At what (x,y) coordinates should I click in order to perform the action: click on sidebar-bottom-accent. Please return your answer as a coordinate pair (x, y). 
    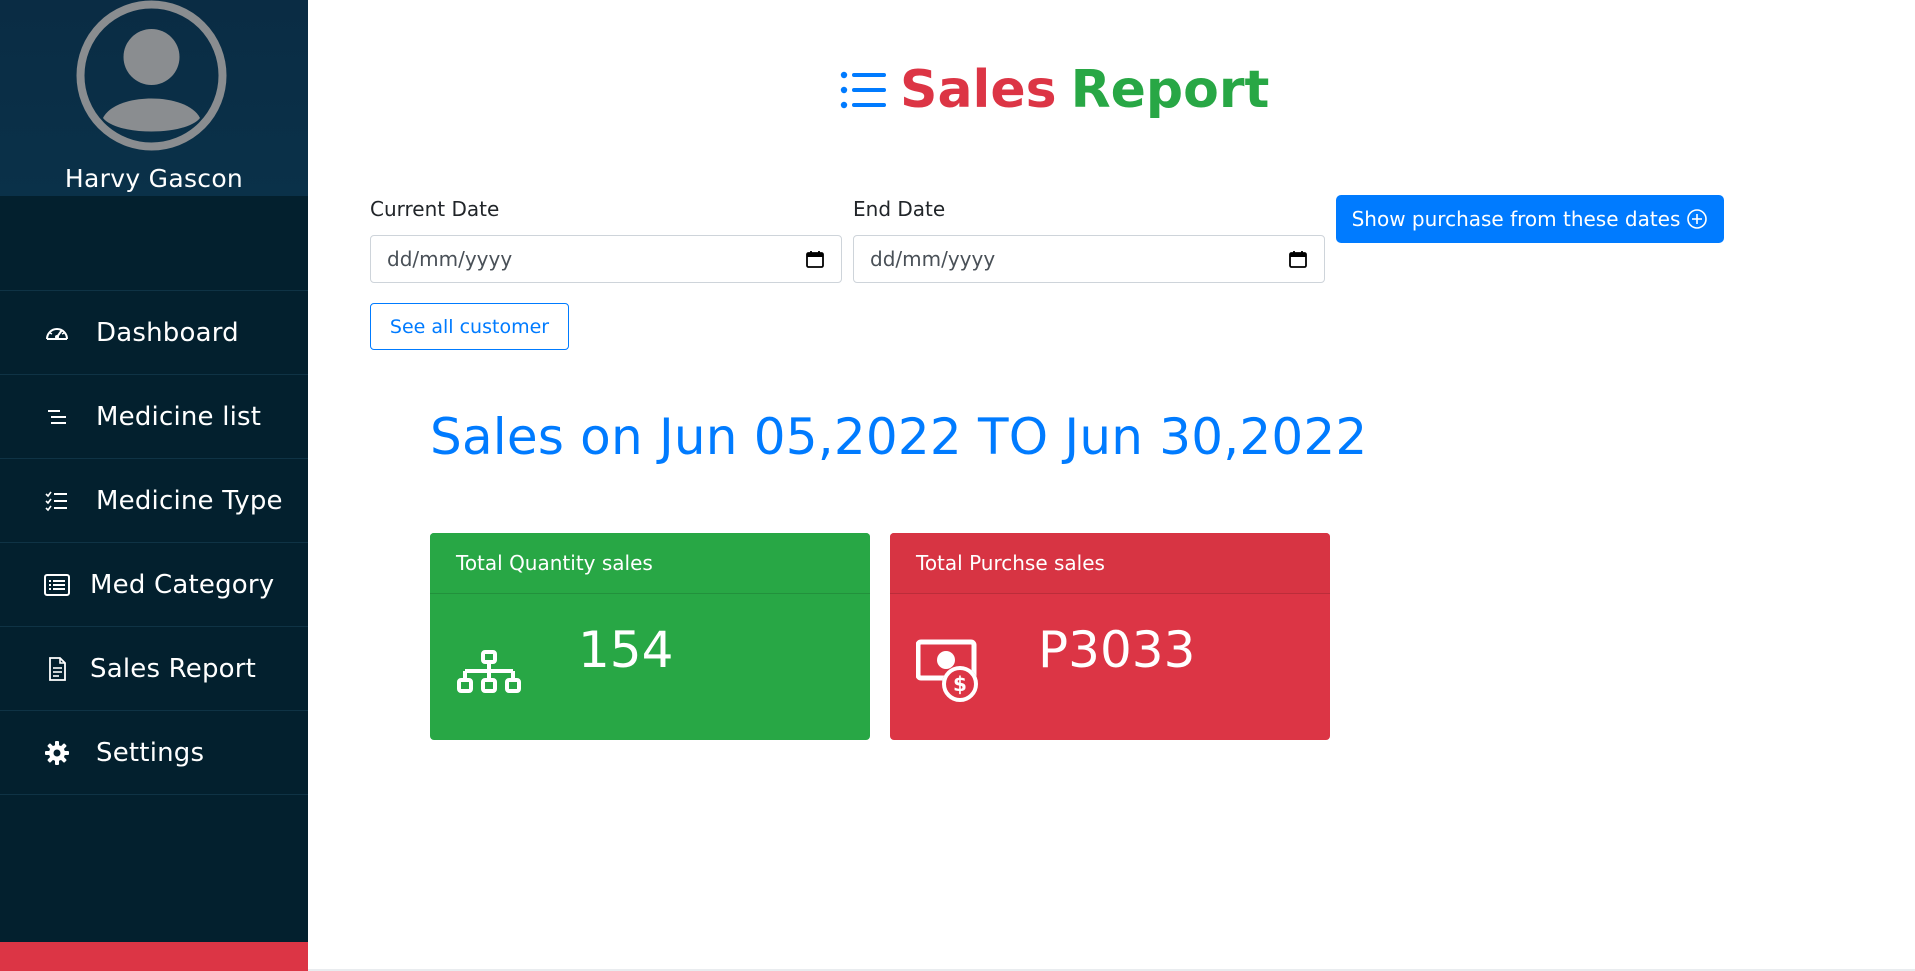
    Looking at the image, I should click on (154, 956).